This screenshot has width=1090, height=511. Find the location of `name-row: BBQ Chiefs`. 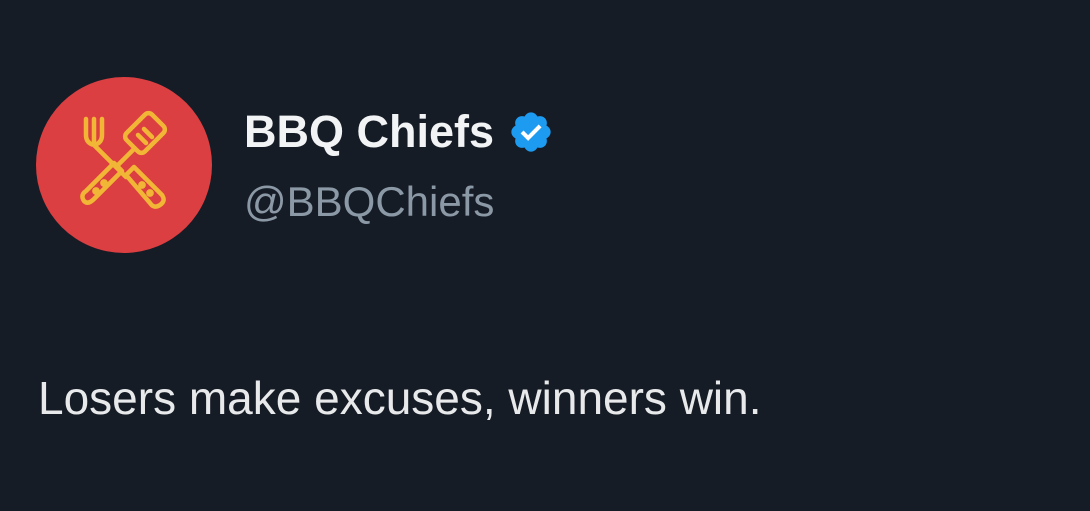

name-row: BBQ Chiefs is located at coordinates (399, 132).